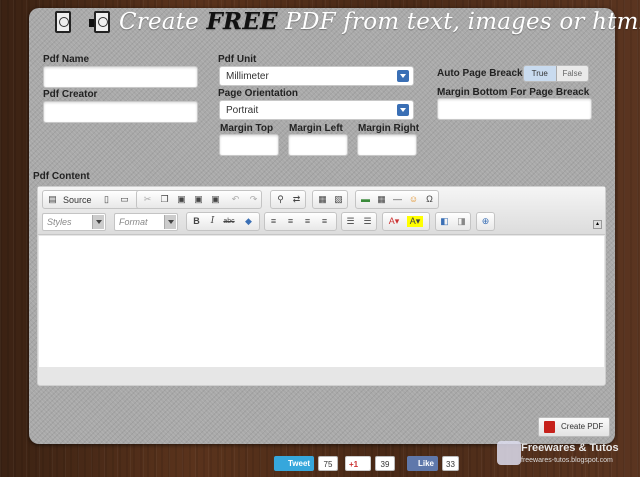  What do you see at coordinates (229, 221) in the screenshot?
I see `strike-button: abc` at bounding box center [229, 221].